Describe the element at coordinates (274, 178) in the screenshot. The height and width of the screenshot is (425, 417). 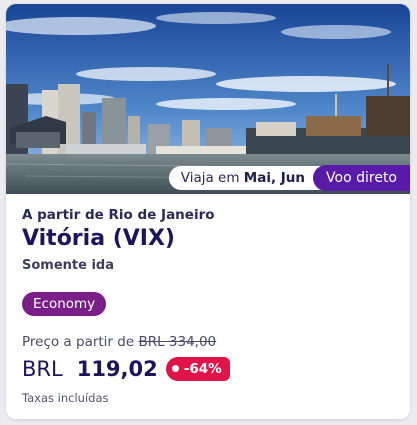
I see `travel-dates-months: Mai, Jun` at that location.